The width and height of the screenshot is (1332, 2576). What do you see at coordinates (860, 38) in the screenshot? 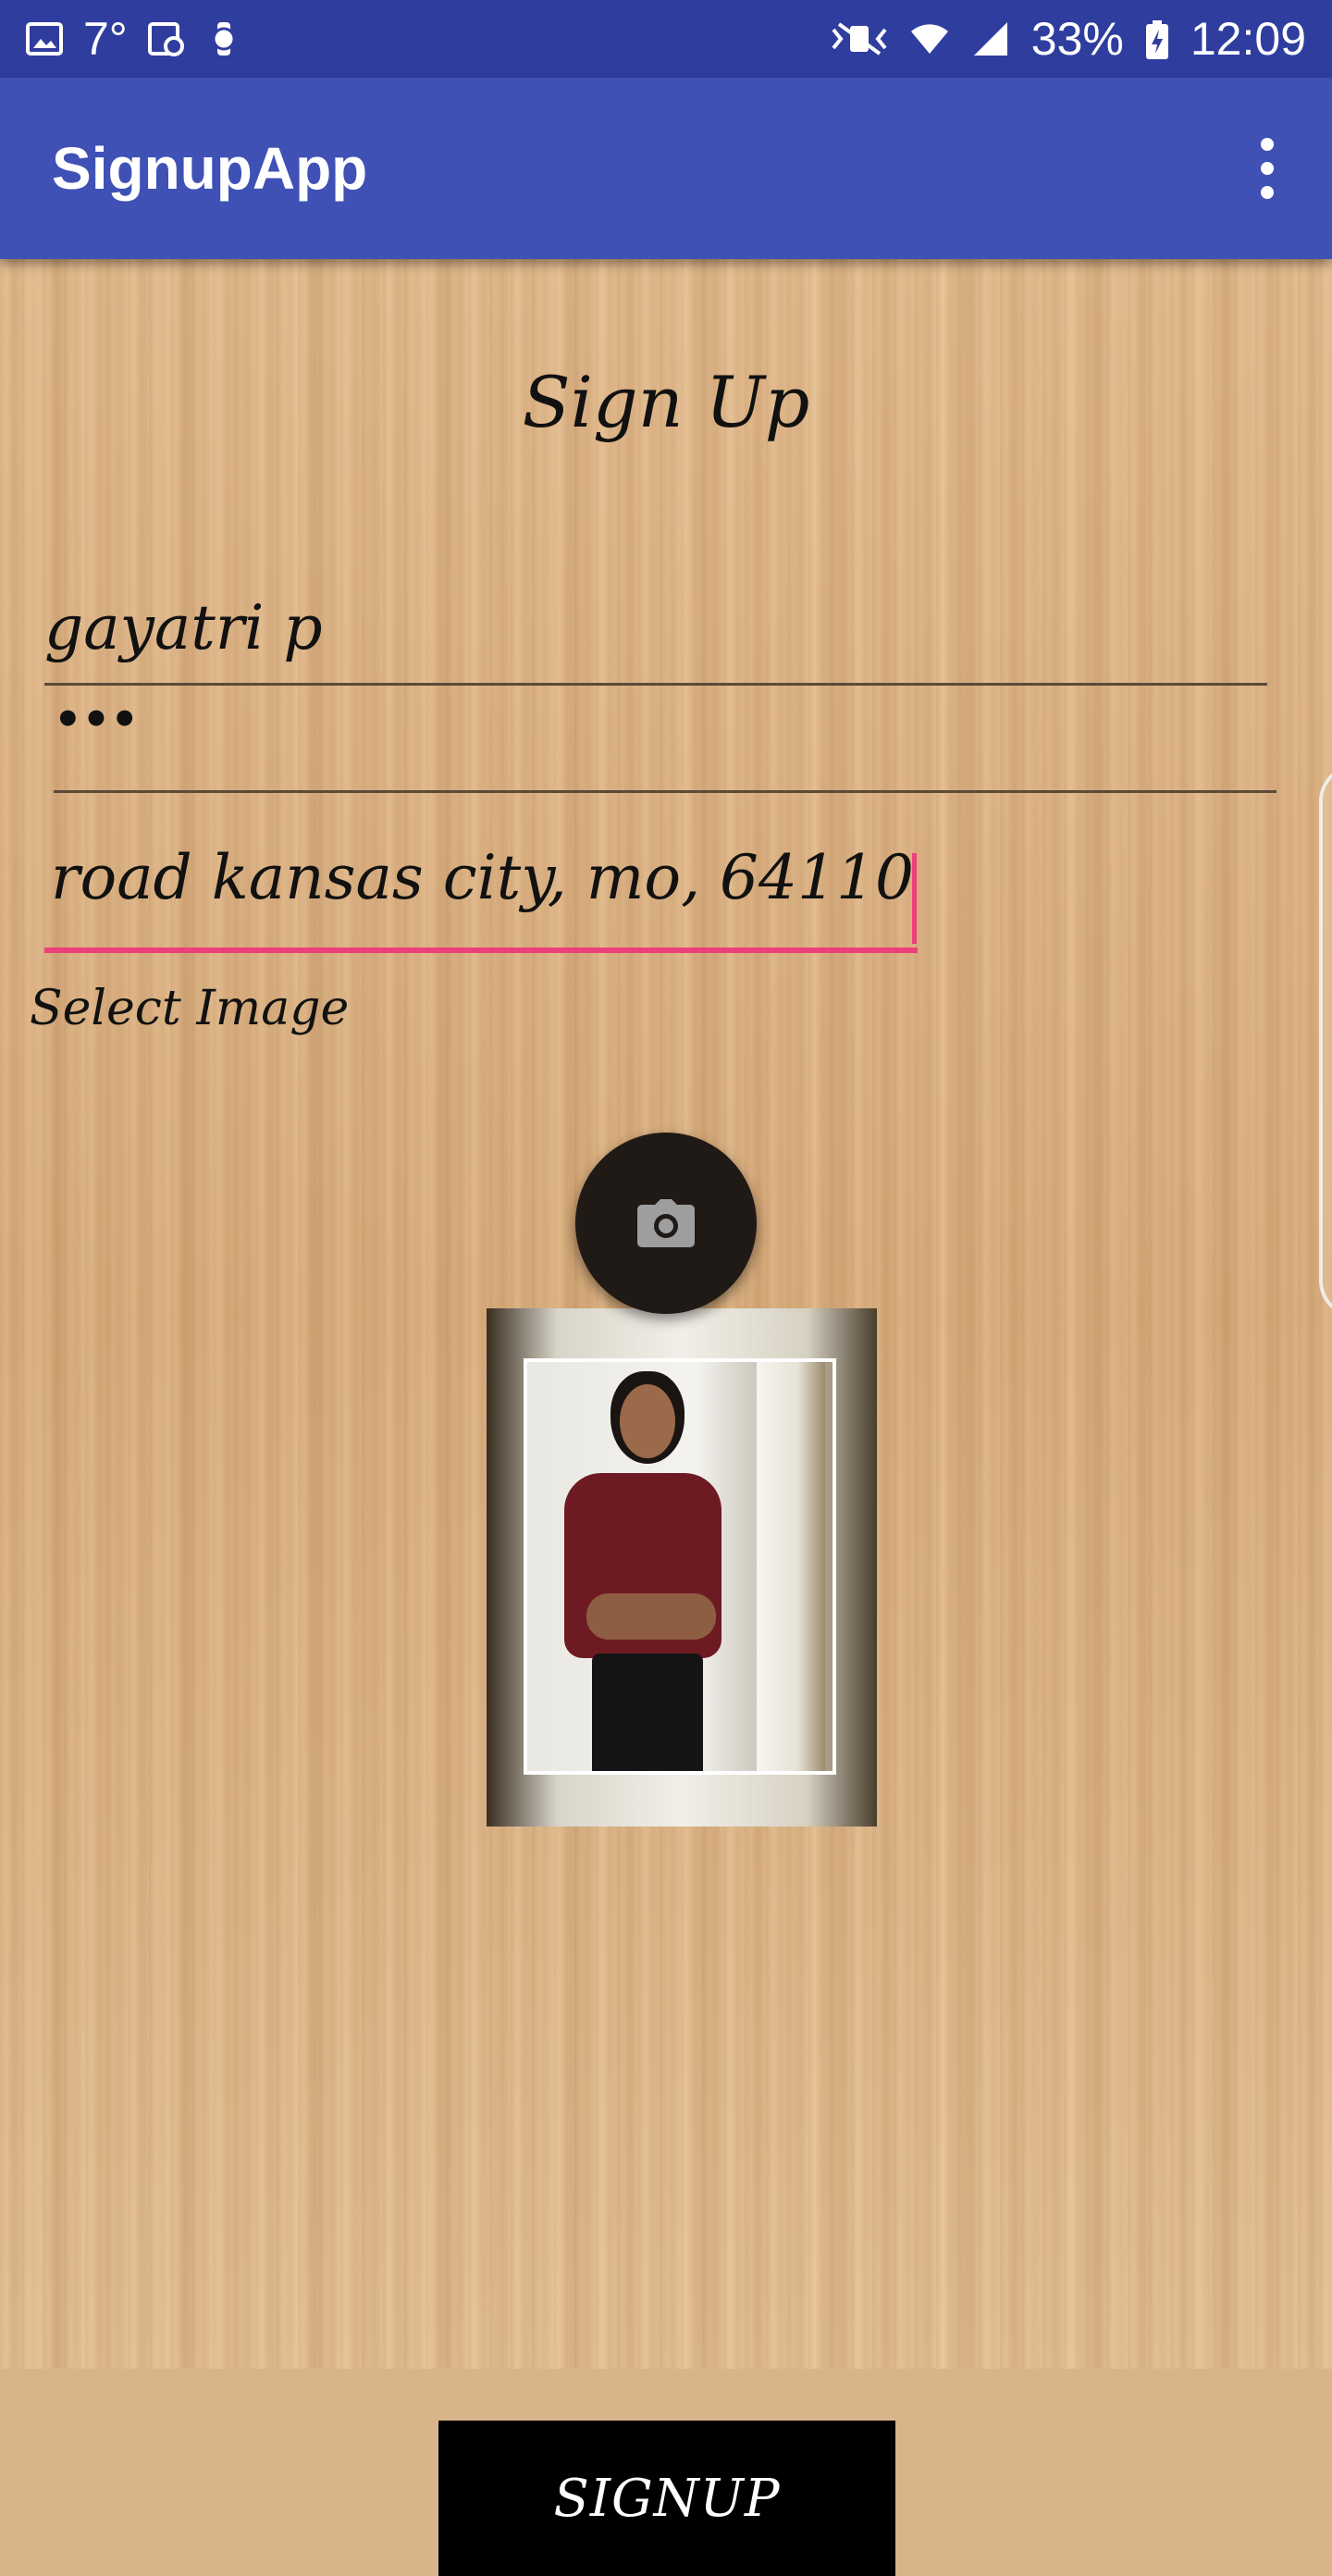
I see `mute-vibrate-icon` at bounding box center [860, 38].